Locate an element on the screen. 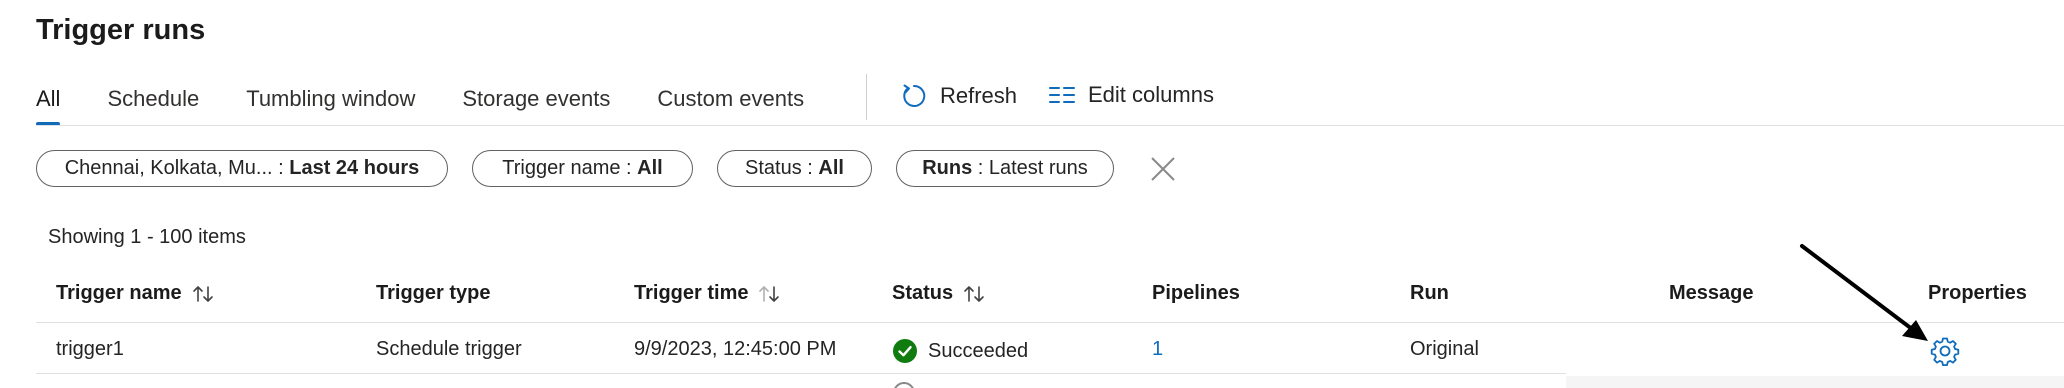 This screenshot has width=2064, height=388. runs-filter-pill: Runs : Latest runs is located at coordinates (1005, 168).